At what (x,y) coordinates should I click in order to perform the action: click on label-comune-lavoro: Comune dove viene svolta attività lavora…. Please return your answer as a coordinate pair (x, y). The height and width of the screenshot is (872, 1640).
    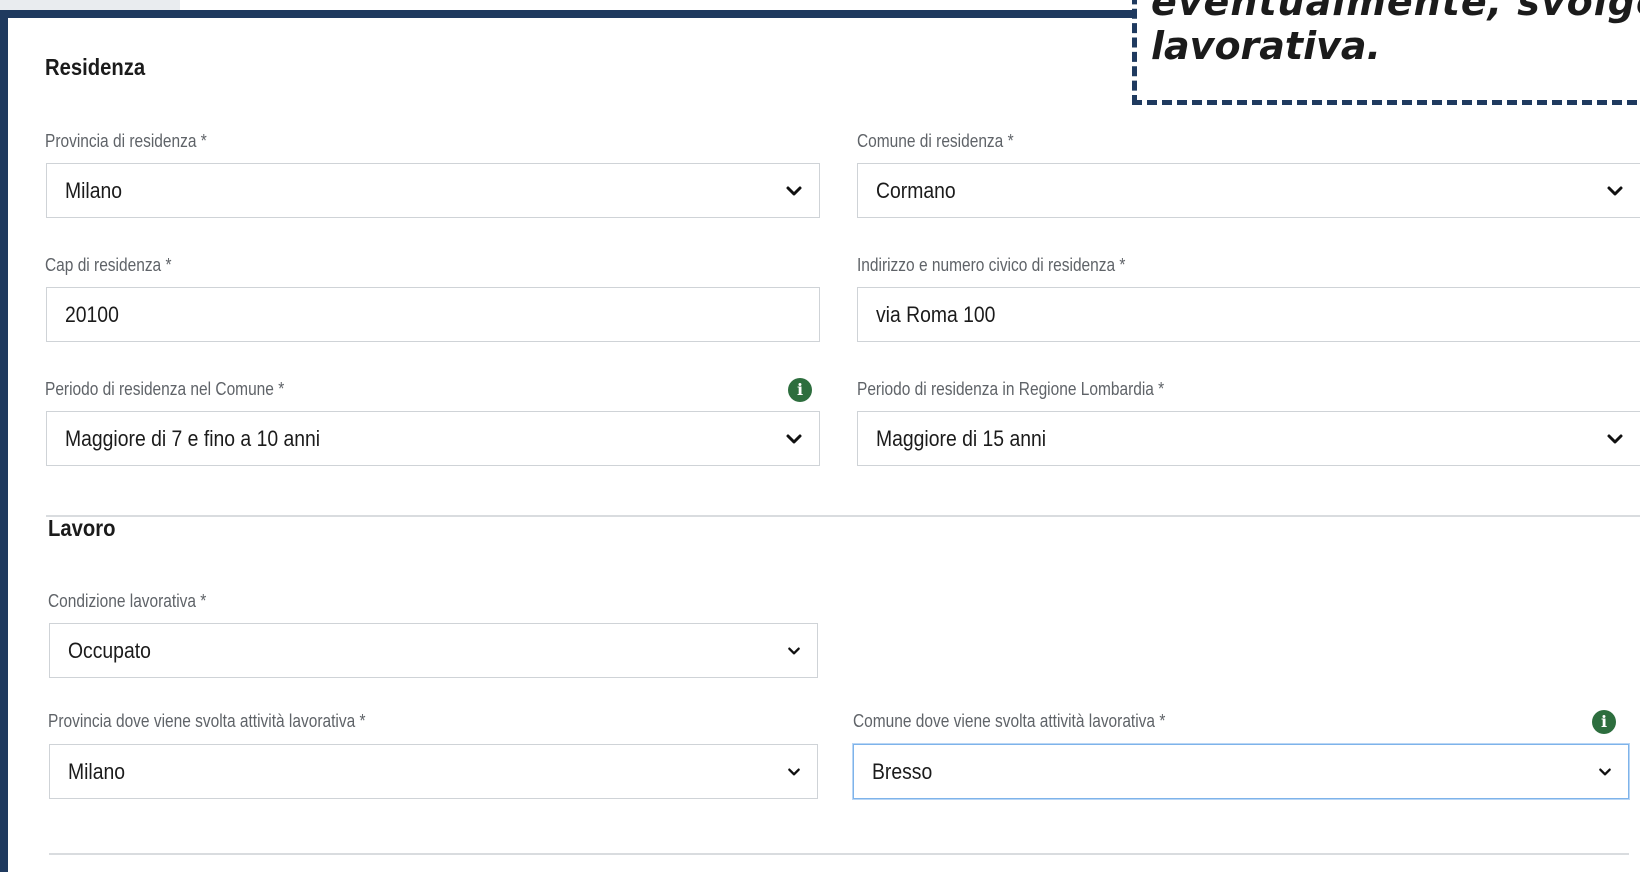
    Looking at the image, I should click on (1009, 721).